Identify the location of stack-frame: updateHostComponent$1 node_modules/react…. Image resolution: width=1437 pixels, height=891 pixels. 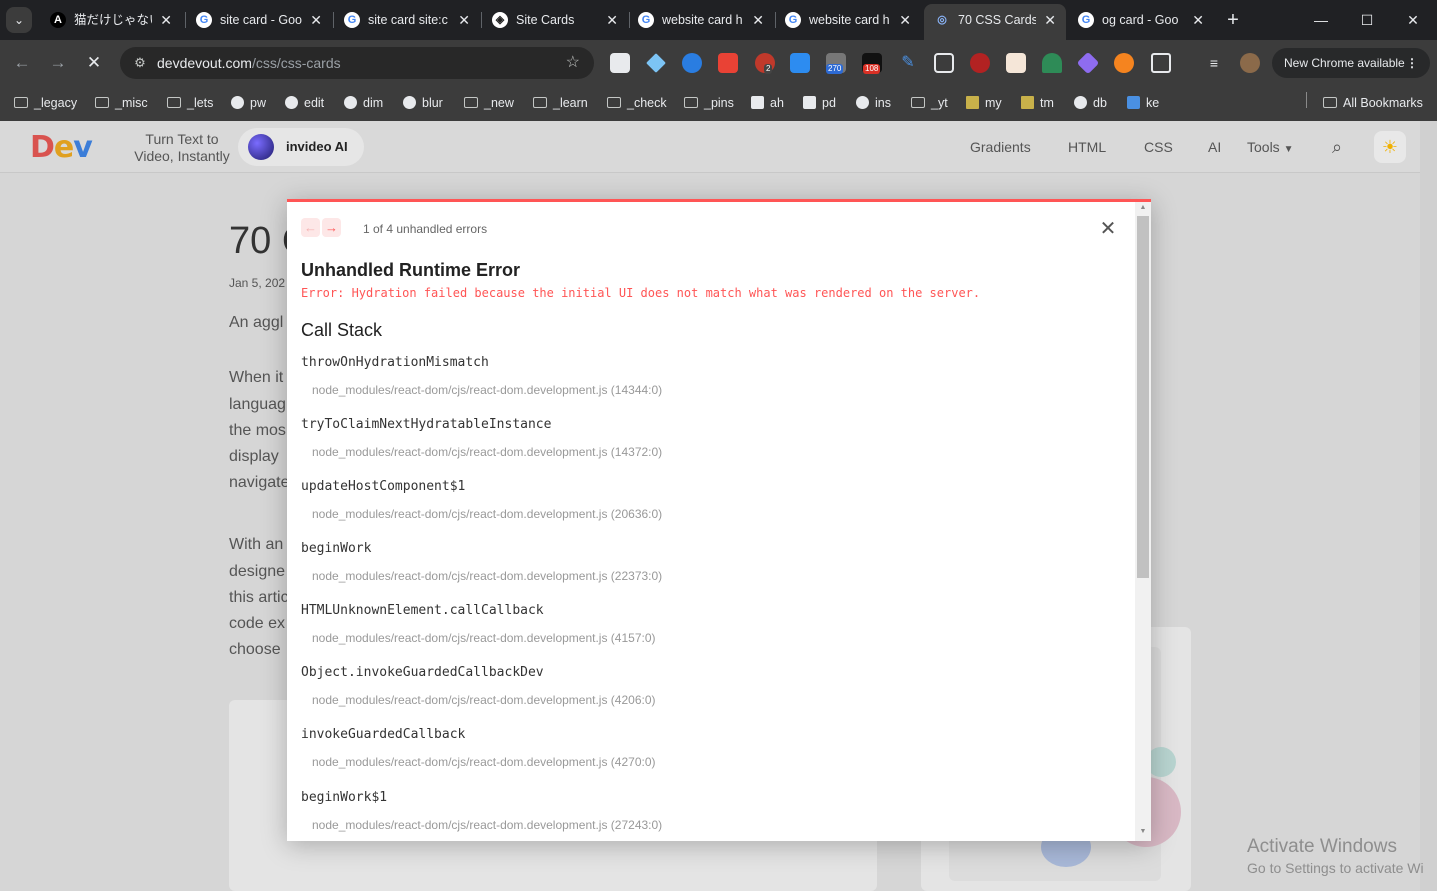
(701, 500).